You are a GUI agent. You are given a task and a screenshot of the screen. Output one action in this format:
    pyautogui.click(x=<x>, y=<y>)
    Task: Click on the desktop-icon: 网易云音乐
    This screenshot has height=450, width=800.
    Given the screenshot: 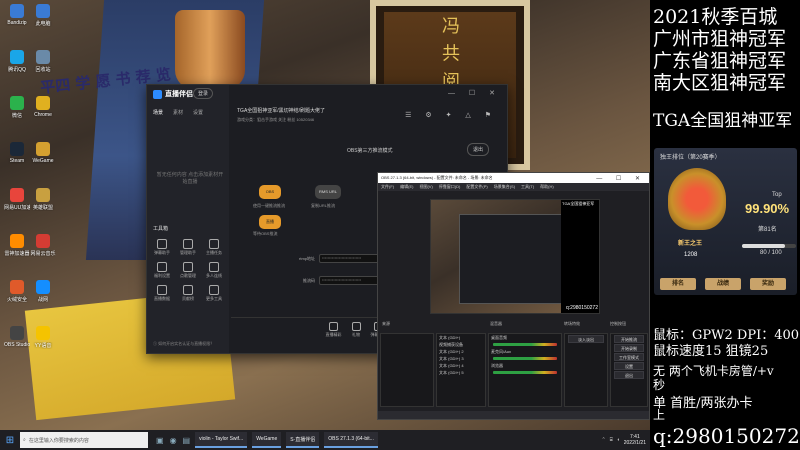 What is the action you would take?
    pyautogui.click(x=43, y=252)
    